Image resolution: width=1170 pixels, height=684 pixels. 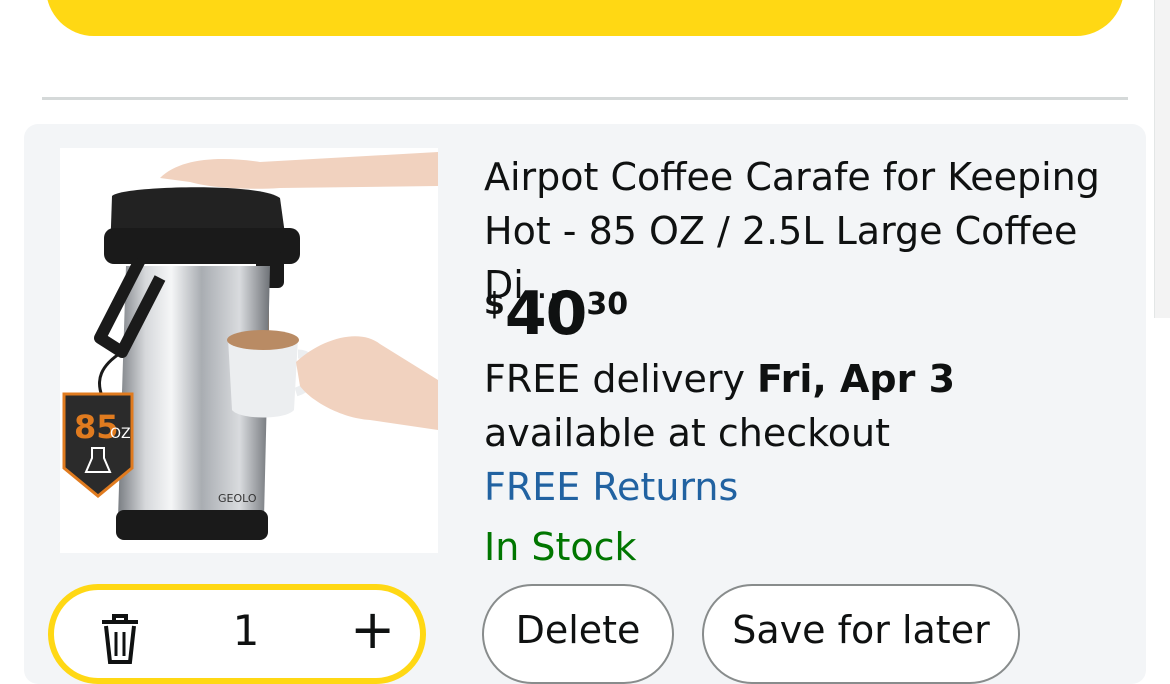 What do you see at coordinates (621, 379) in the screenshot?
I see `delivery-prefix: FREE delivery` at bounding box center [621, 379].